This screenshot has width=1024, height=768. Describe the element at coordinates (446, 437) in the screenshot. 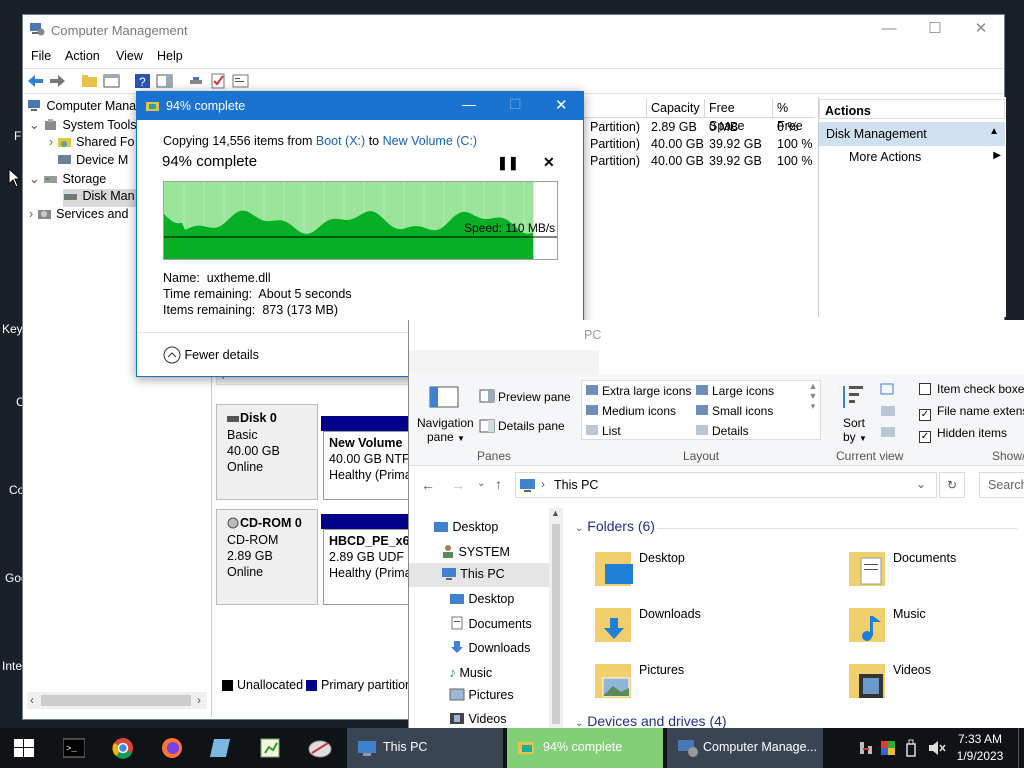

I see `navigation-pane-button-line2: pane ▼` at that location.